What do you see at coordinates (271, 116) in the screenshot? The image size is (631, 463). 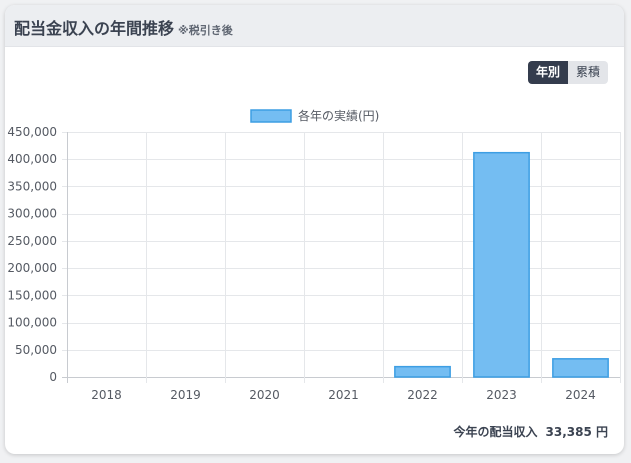 I see `legend-swatch` at bounding box center [271, 116].